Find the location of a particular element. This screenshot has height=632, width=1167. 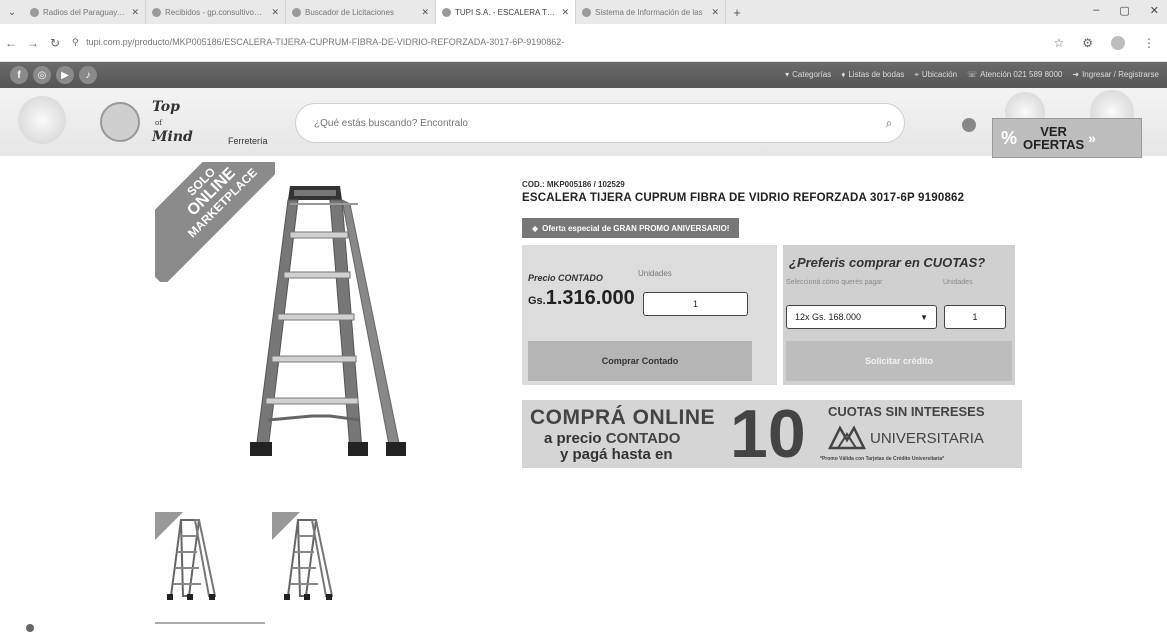

site-link-categorias: ▾ Categorías is located at coordinates (808, 75).